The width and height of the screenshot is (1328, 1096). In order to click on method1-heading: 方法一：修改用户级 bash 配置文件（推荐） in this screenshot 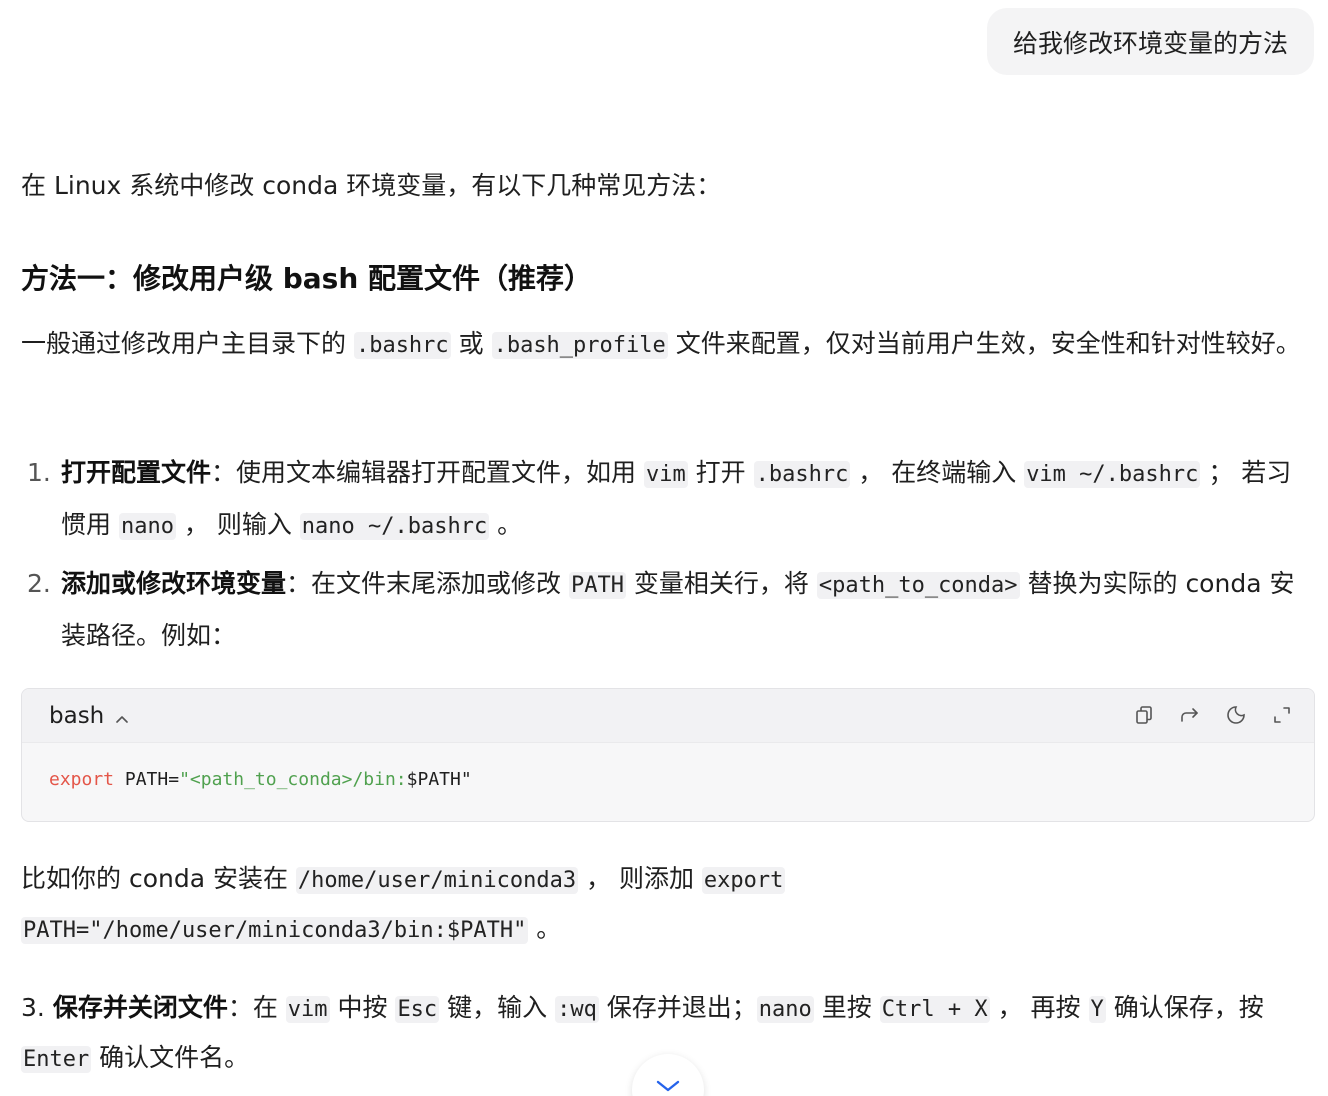, I will do `click(307, 278)`.